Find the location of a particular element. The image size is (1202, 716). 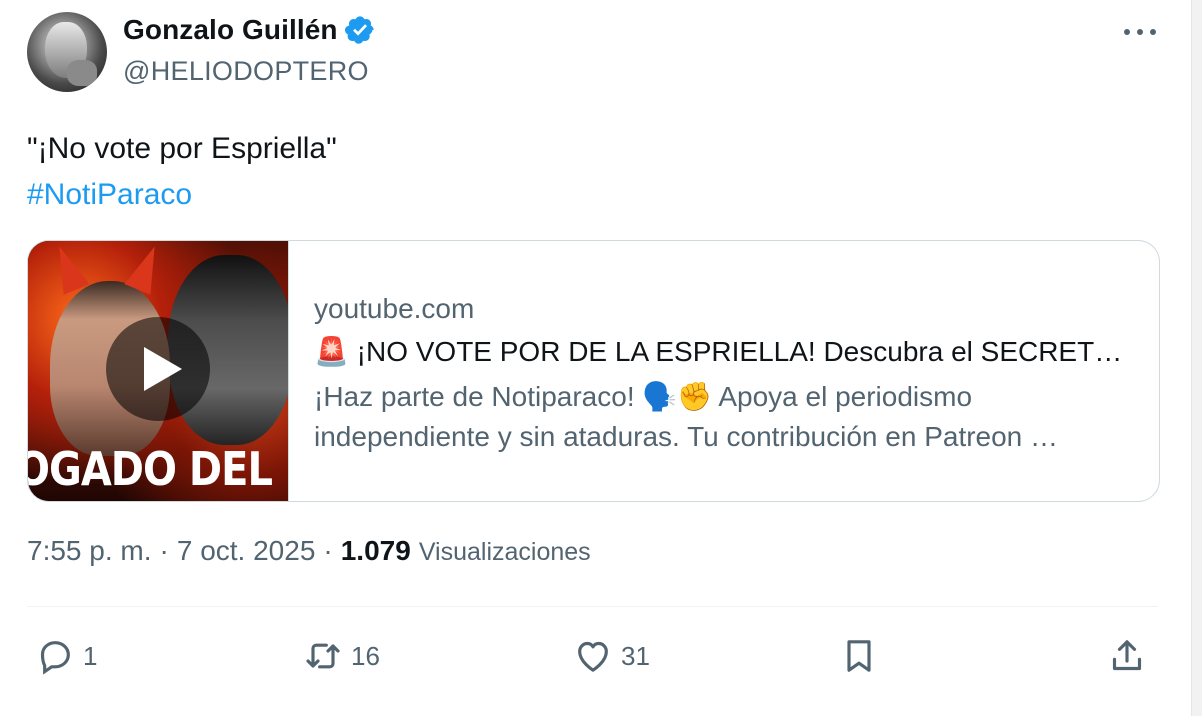

like-button: 31 is located at coordinates (611, 656).